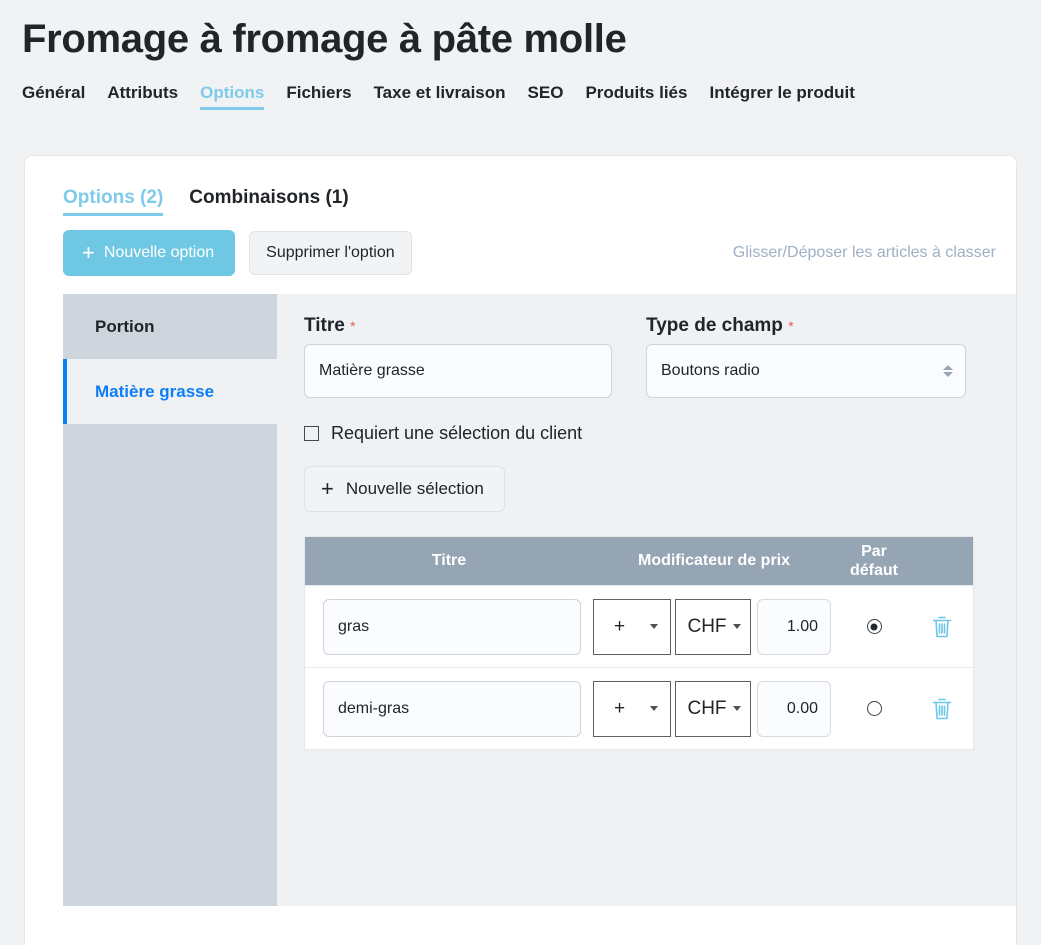  Describe the element at coordinates (240, 97) in the screenshot. I see `tab-options: Options` at that location.